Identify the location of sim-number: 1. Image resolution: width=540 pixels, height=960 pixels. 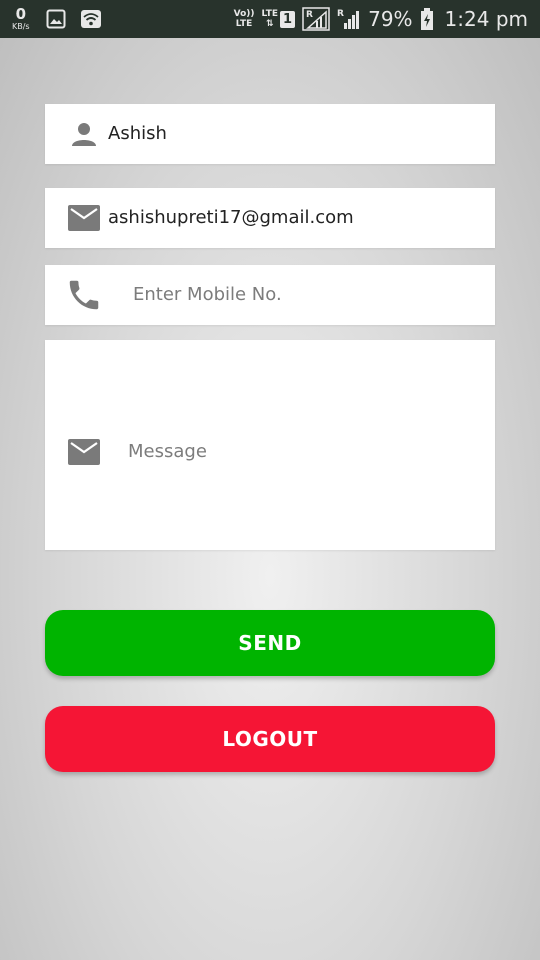
(288, 19).